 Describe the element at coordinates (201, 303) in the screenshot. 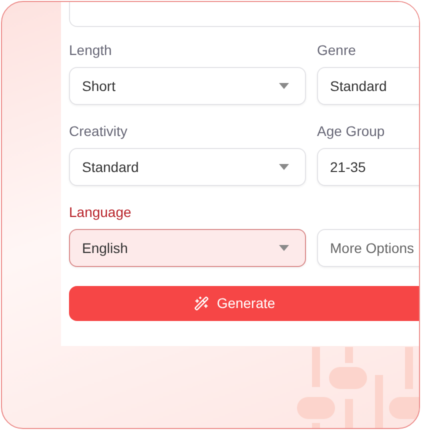

I see `magic-wand-icon` at that location.